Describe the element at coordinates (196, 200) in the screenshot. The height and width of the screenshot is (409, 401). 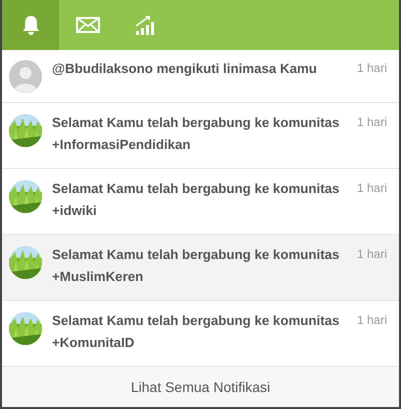
I see `notification-text: Selamat Kamu telah bergabung ke komunitas +idwiki` at that location.